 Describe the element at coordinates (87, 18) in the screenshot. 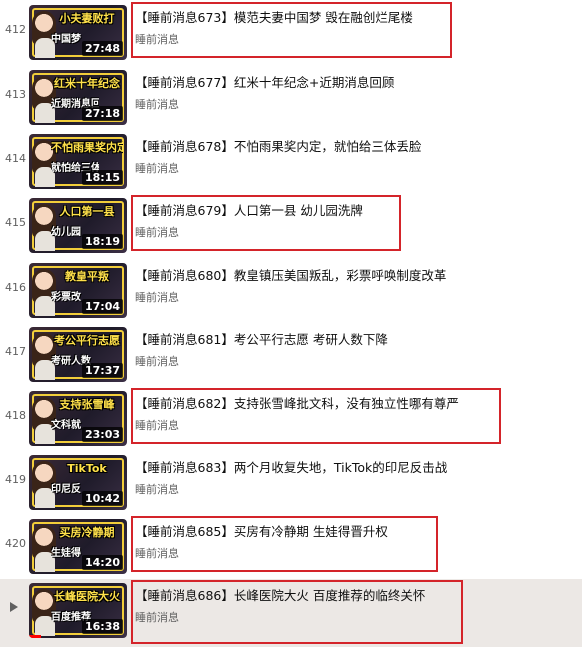

I see `thumbnail-caption: 小夫妻败打` at that location.